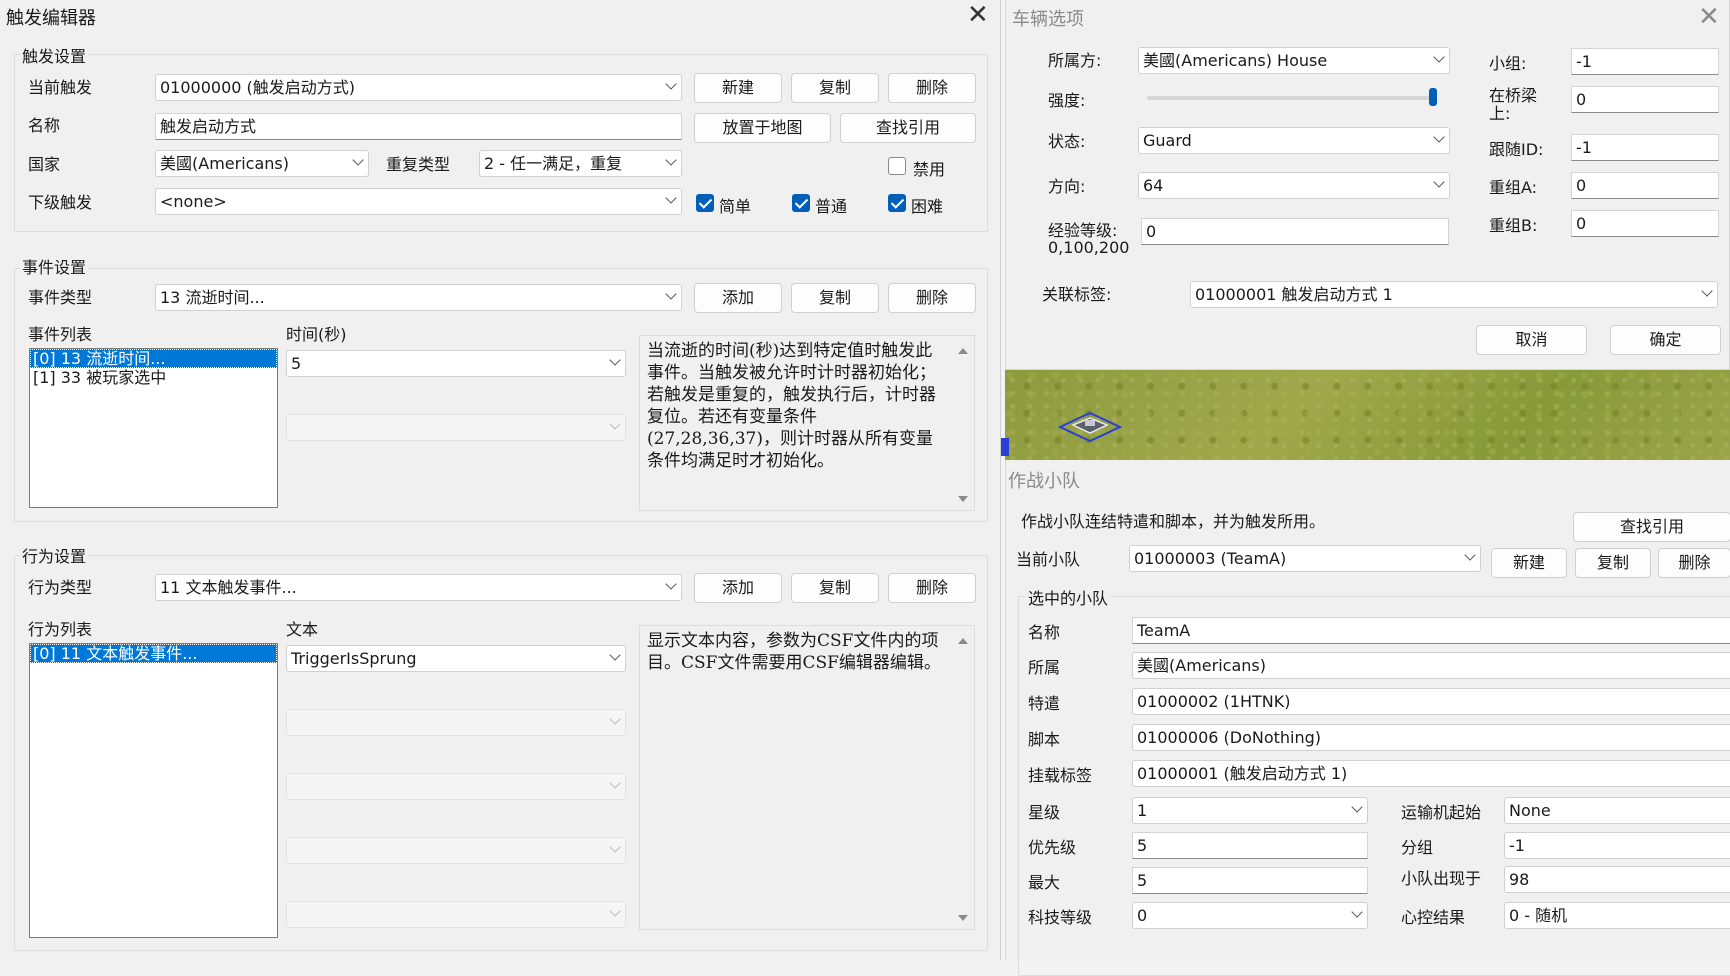  I want to click on ok-button: 确定, so click(1665, 340).